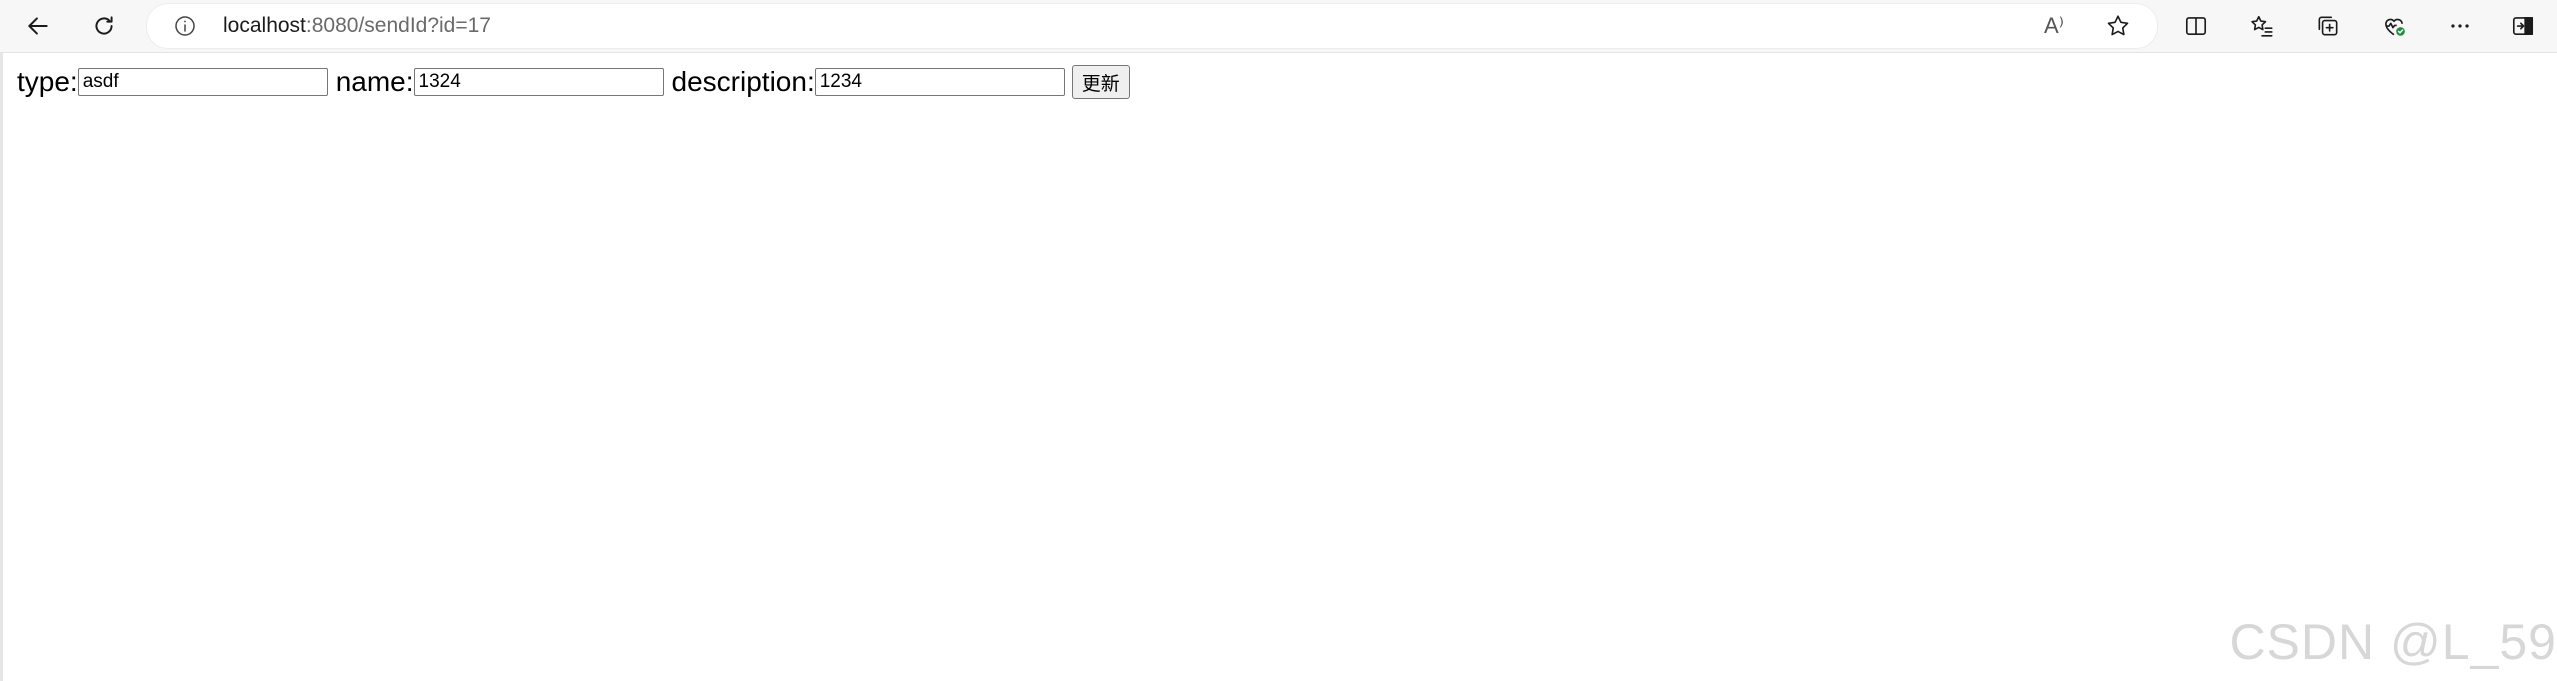 The height and width of the screenshot is (681, 2557). Describe the element at coordinates (939, 82) in the screenshot. I see `description-input` at that location.